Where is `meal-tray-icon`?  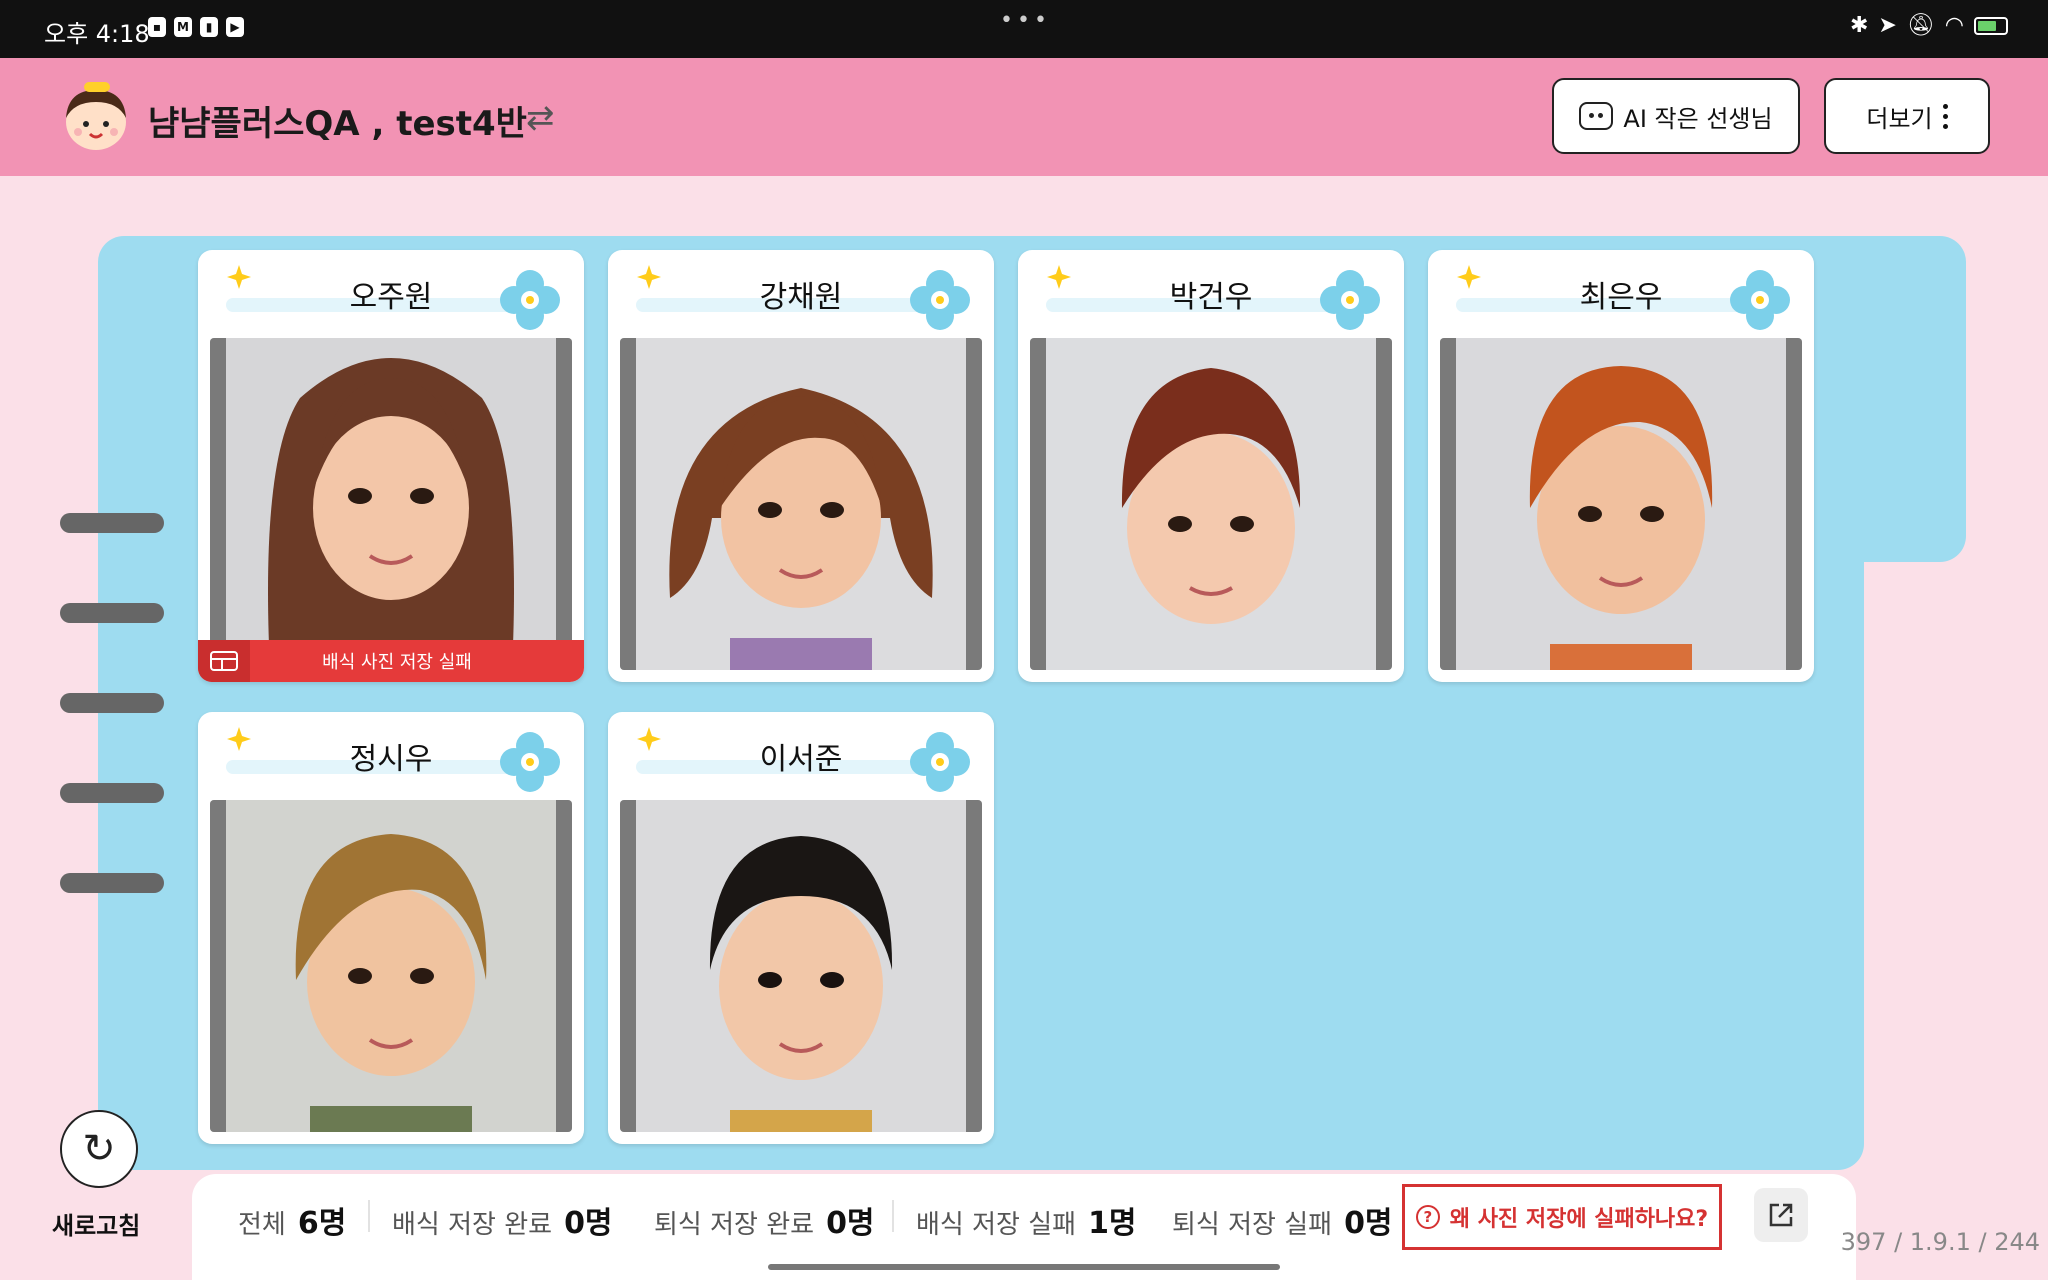 meal-tray-icon is located at coordinates (224, 661).